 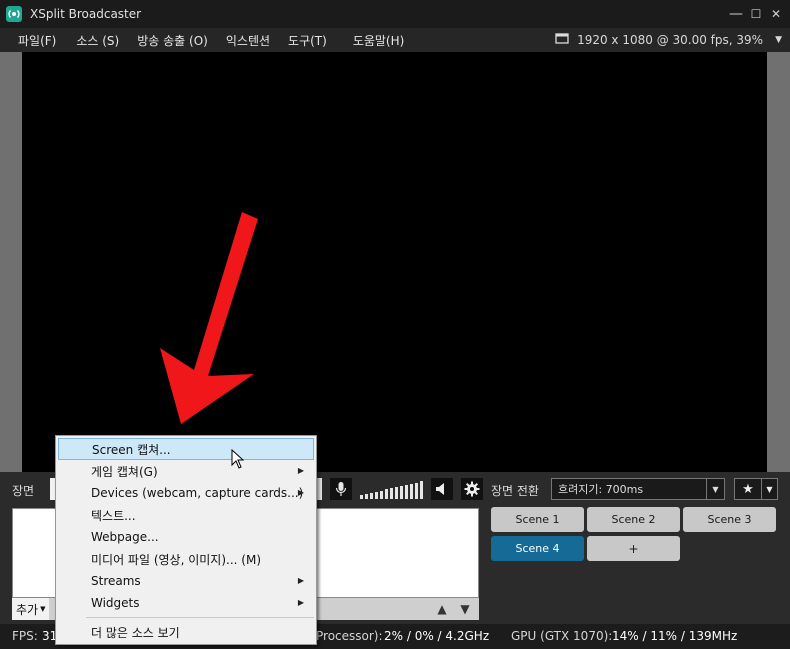 I want to click on move-up-icon: ▲, so click(x=442, y=609).